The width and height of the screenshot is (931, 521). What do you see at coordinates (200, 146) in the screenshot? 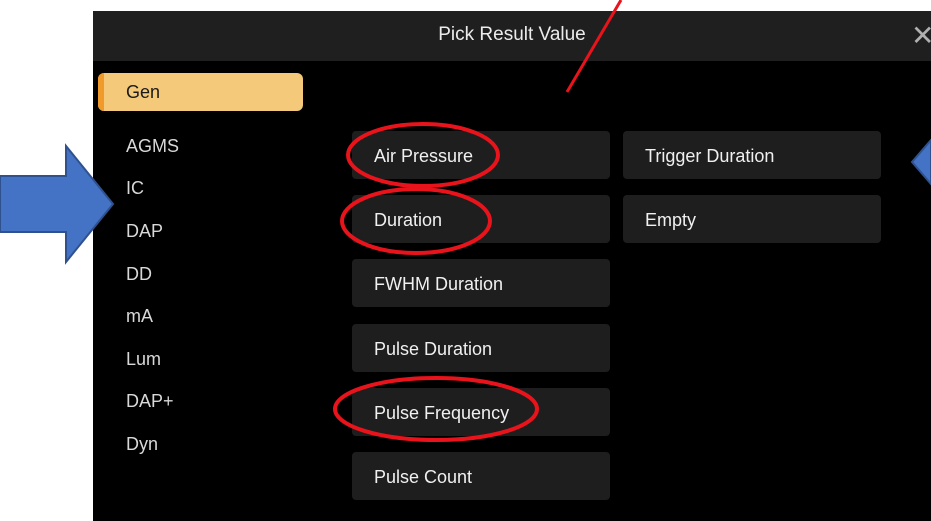
I see `tab-agms: AGMS` at bounding box center [200, 146].